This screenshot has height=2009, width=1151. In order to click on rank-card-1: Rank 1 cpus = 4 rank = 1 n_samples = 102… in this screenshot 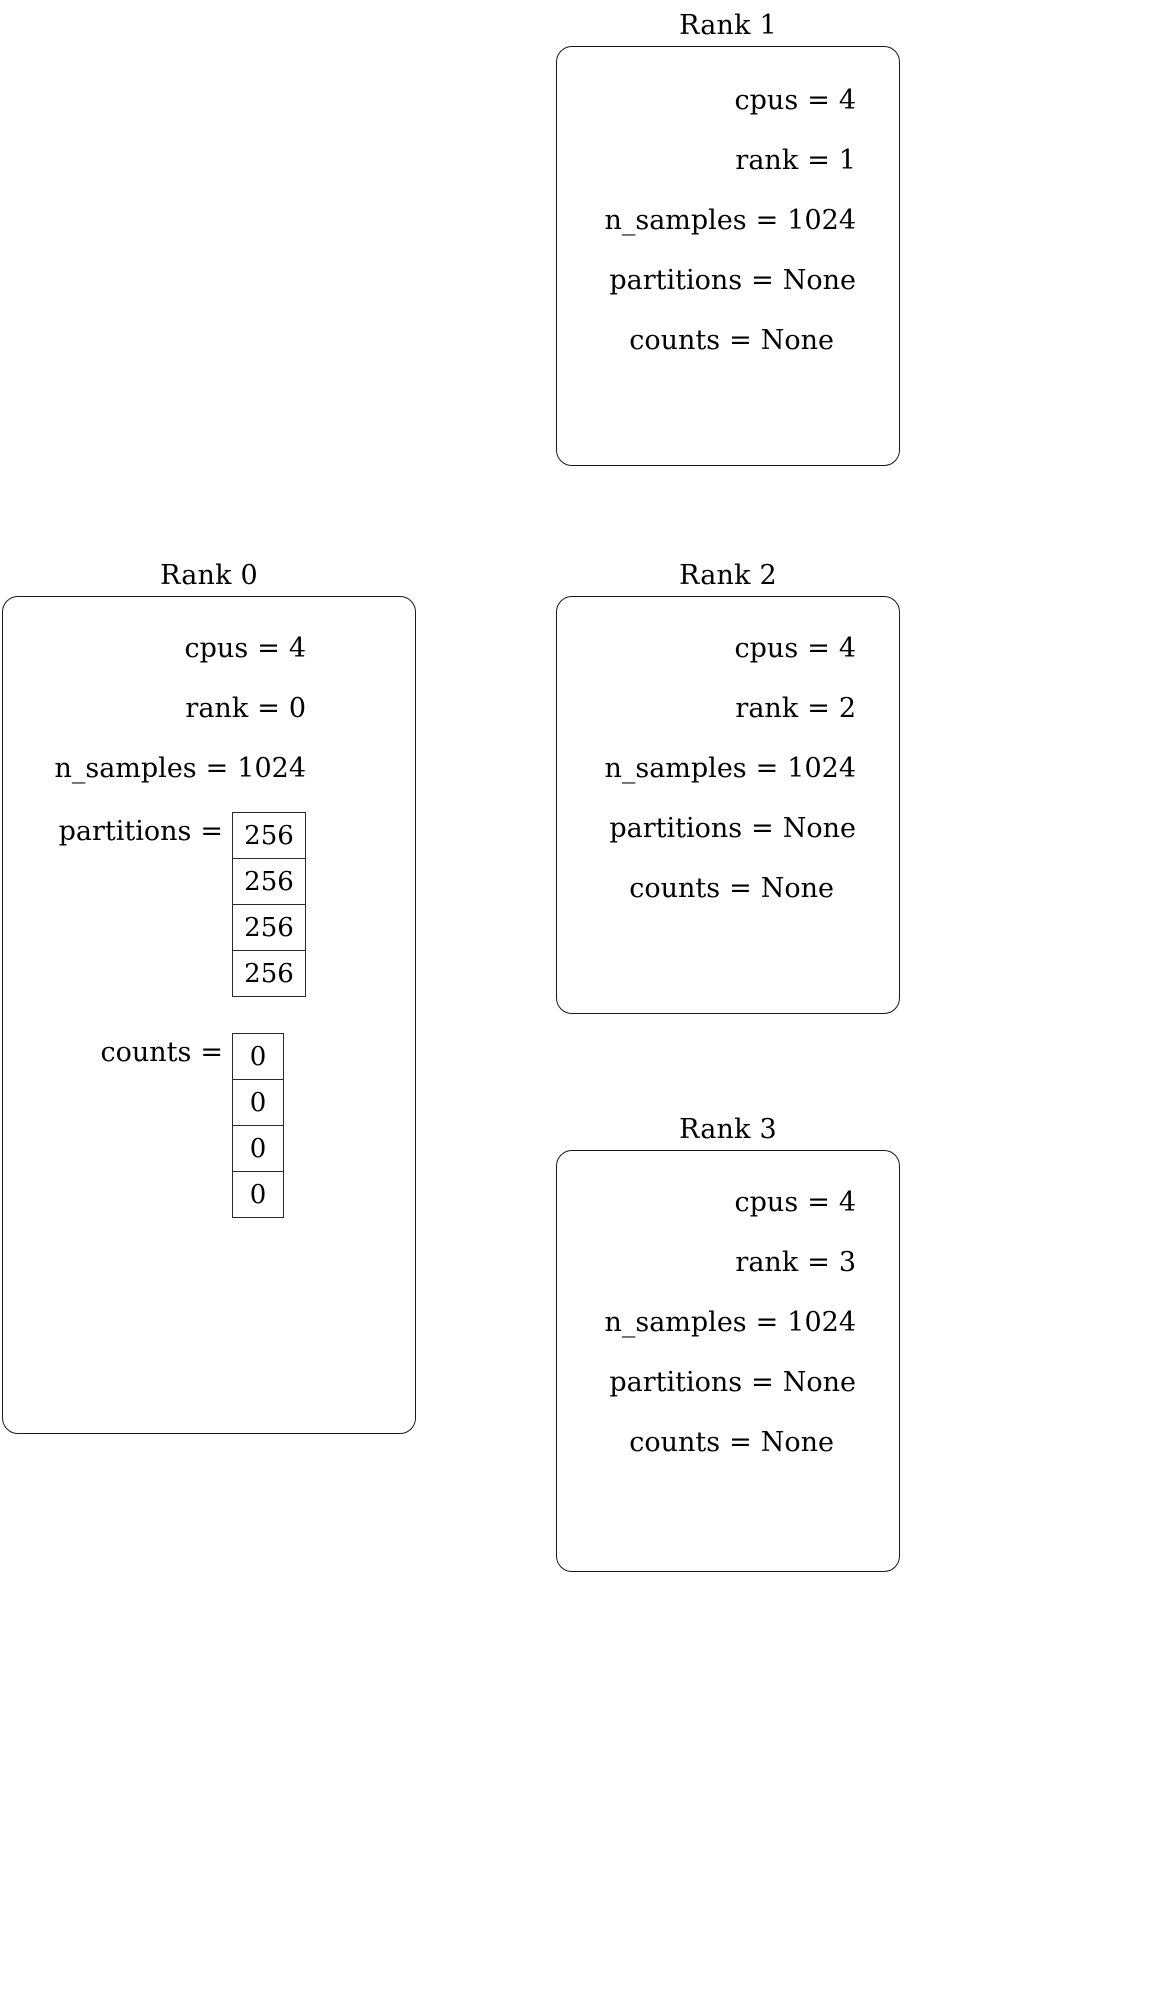, I will do `click(728, 236)`.